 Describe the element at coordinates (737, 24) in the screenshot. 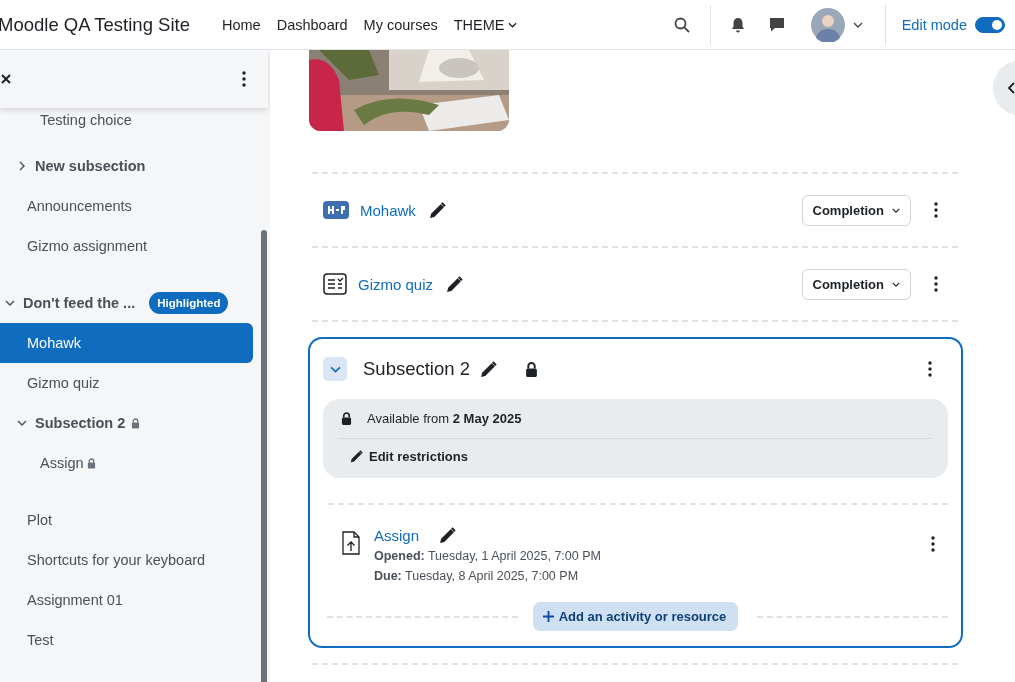

I see `bell-icon` at that location.